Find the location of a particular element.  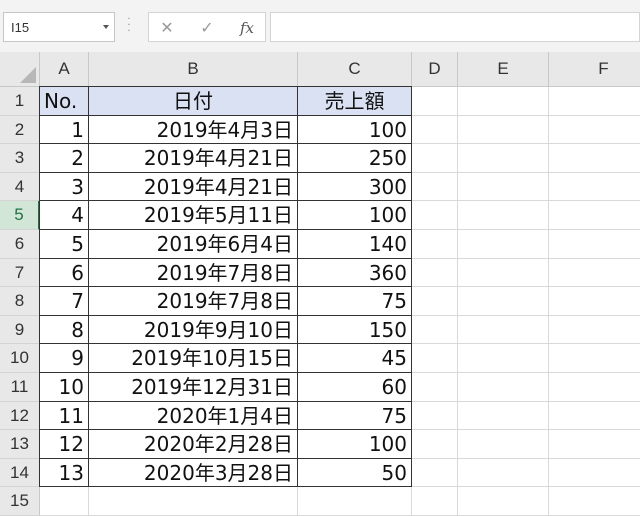

select-all-button is located at coordinates (20, 69).